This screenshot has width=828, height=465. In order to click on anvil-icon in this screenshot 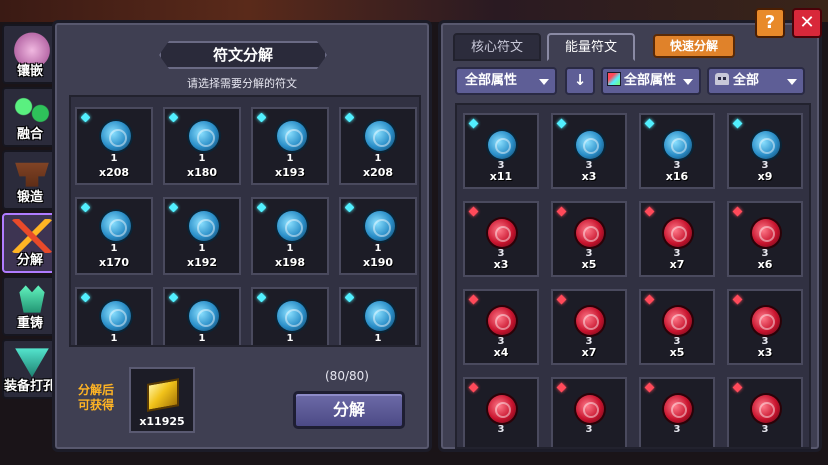, I will do `click(32, 174)`.